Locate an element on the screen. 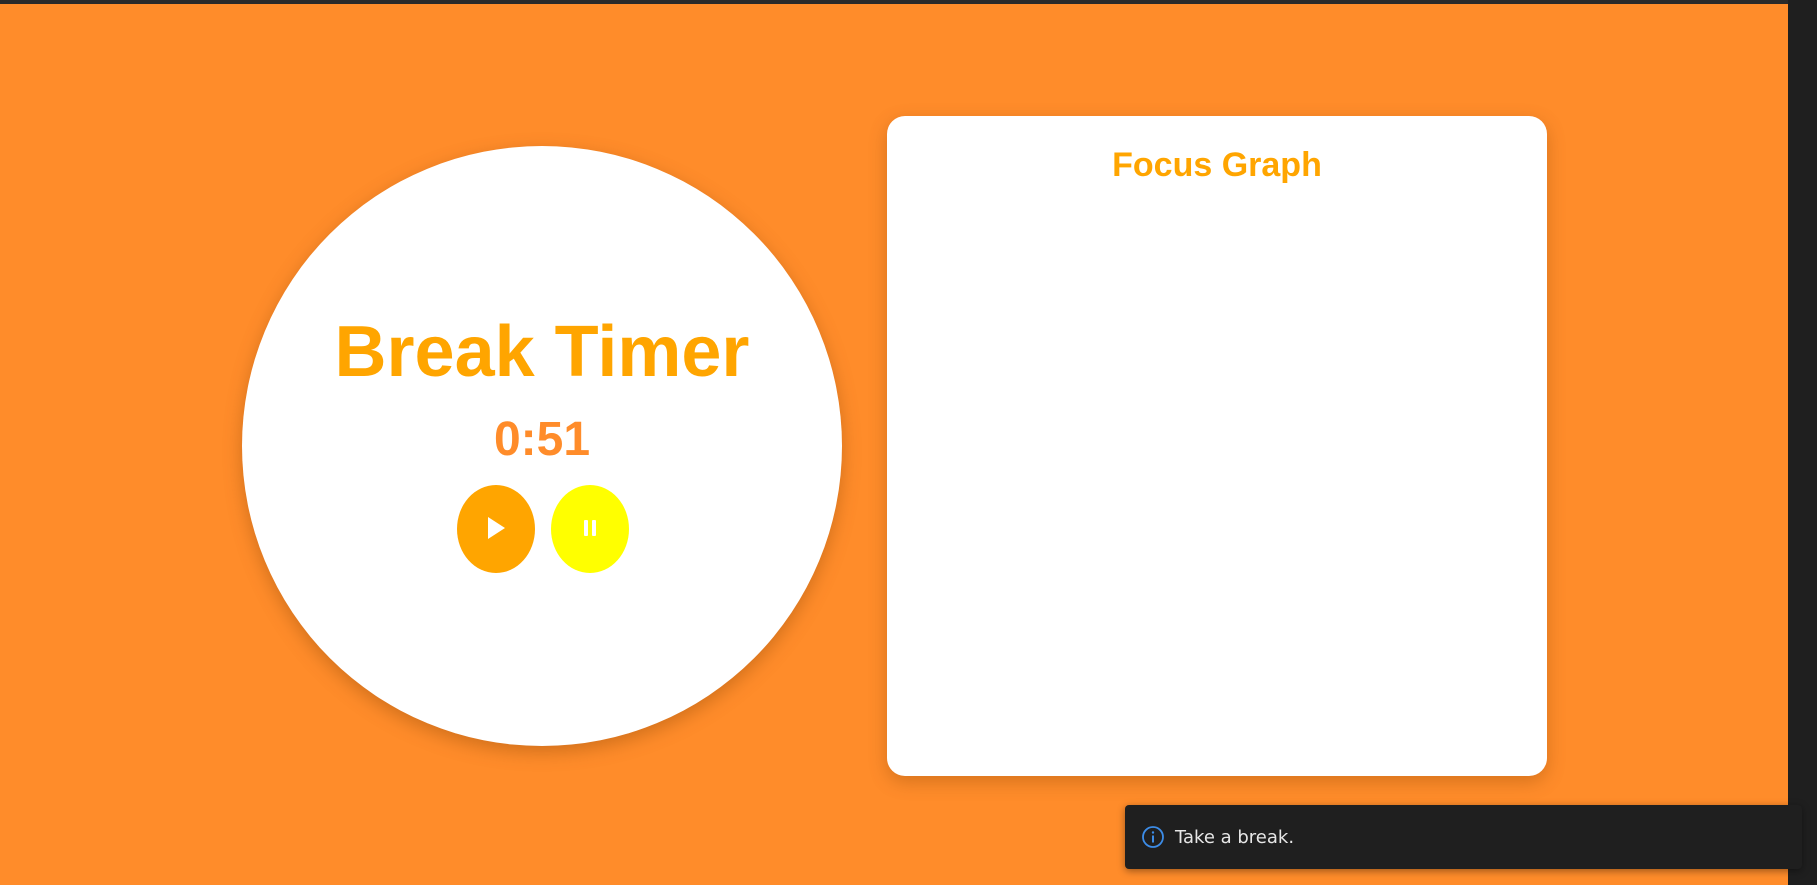  timer-countdown: 0:51 is located at coordinates (542, 439).